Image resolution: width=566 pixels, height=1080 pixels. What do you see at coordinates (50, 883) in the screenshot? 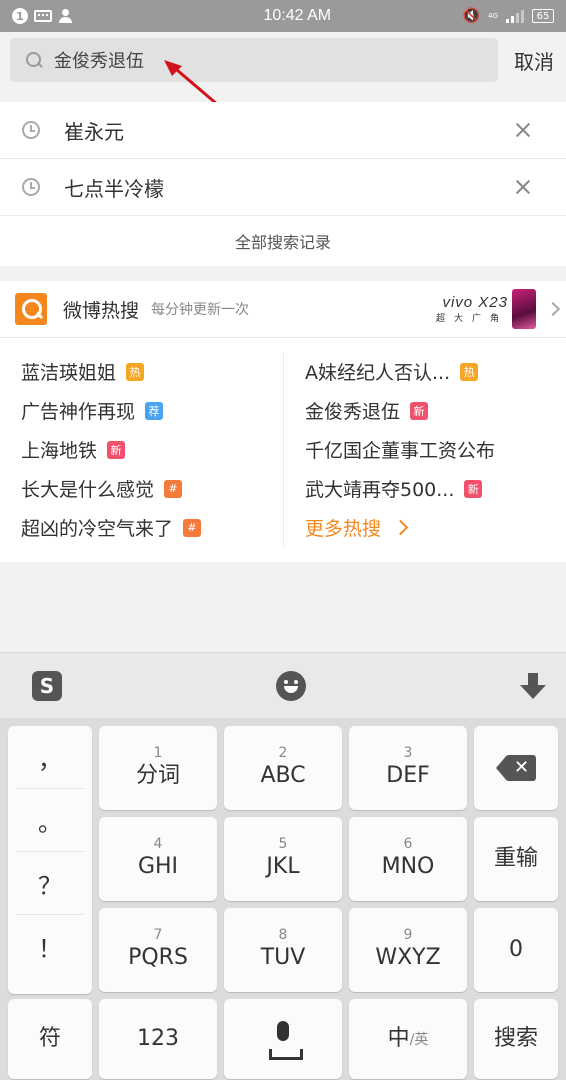
I see `question-key: ？` at bounding box center [50, 883].